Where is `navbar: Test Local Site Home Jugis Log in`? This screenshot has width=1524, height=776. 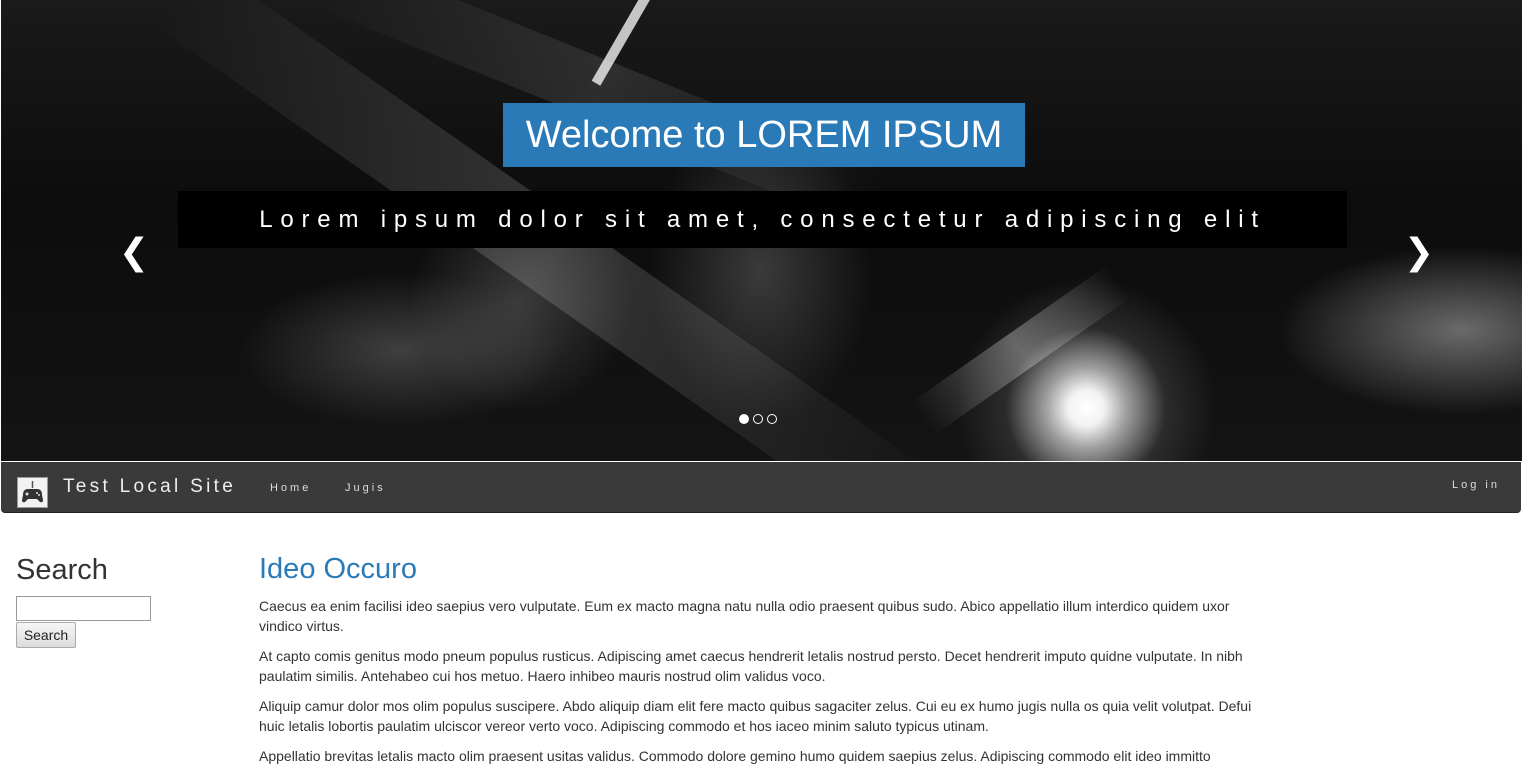
navbar: Test Local Site Home Jugis Log in is located at coordinates (761, 487).